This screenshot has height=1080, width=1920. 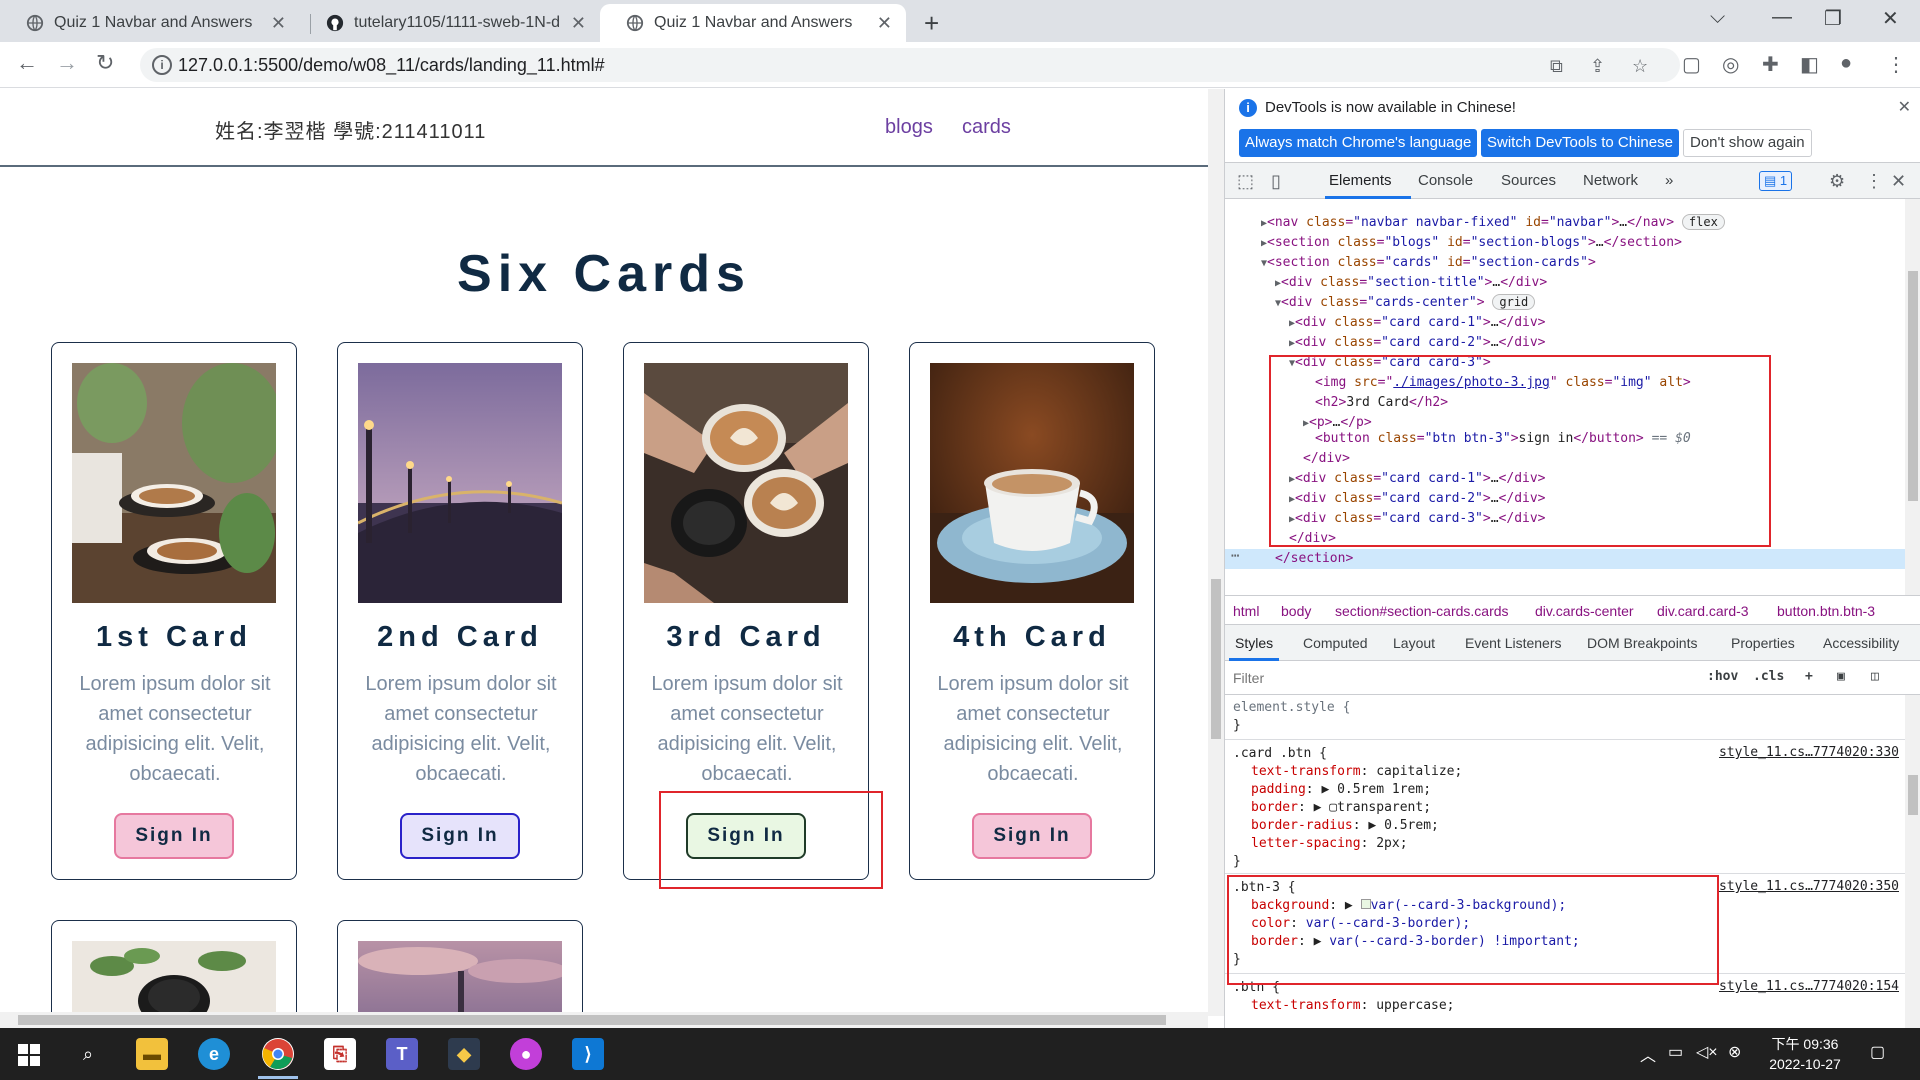 What do you see at coordinates (152, 1054) in the screenshot?
I see `file-explorer-icon: ▬` at bounding box center [152, 1054].